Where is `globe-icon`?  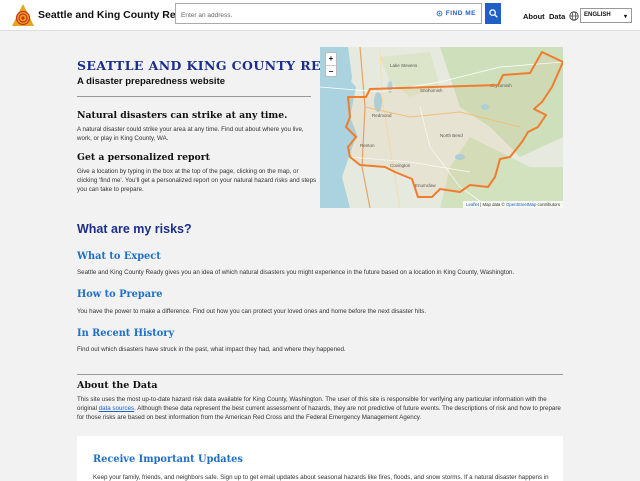 globe-icon is located at coordinates (574, 16).